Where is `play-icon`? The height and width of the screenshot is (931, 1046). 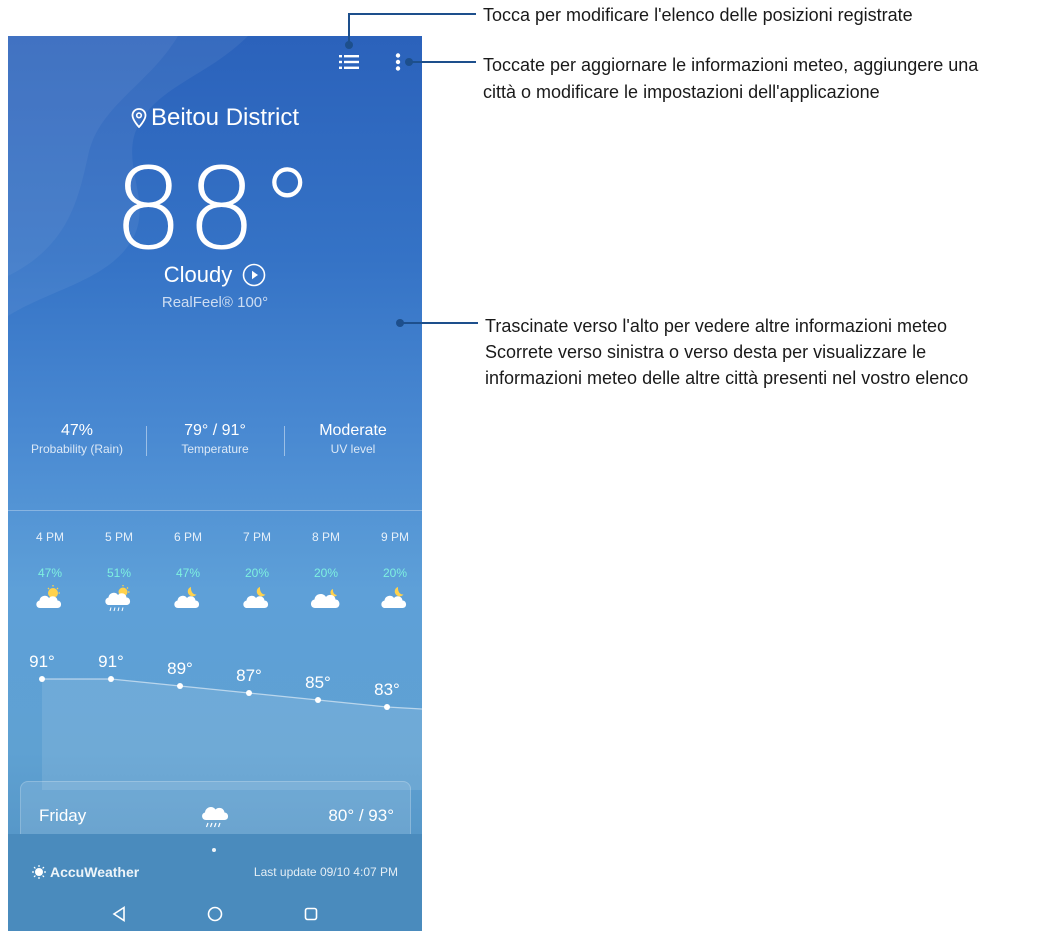
play-icon is located at coordinates (254, 275).